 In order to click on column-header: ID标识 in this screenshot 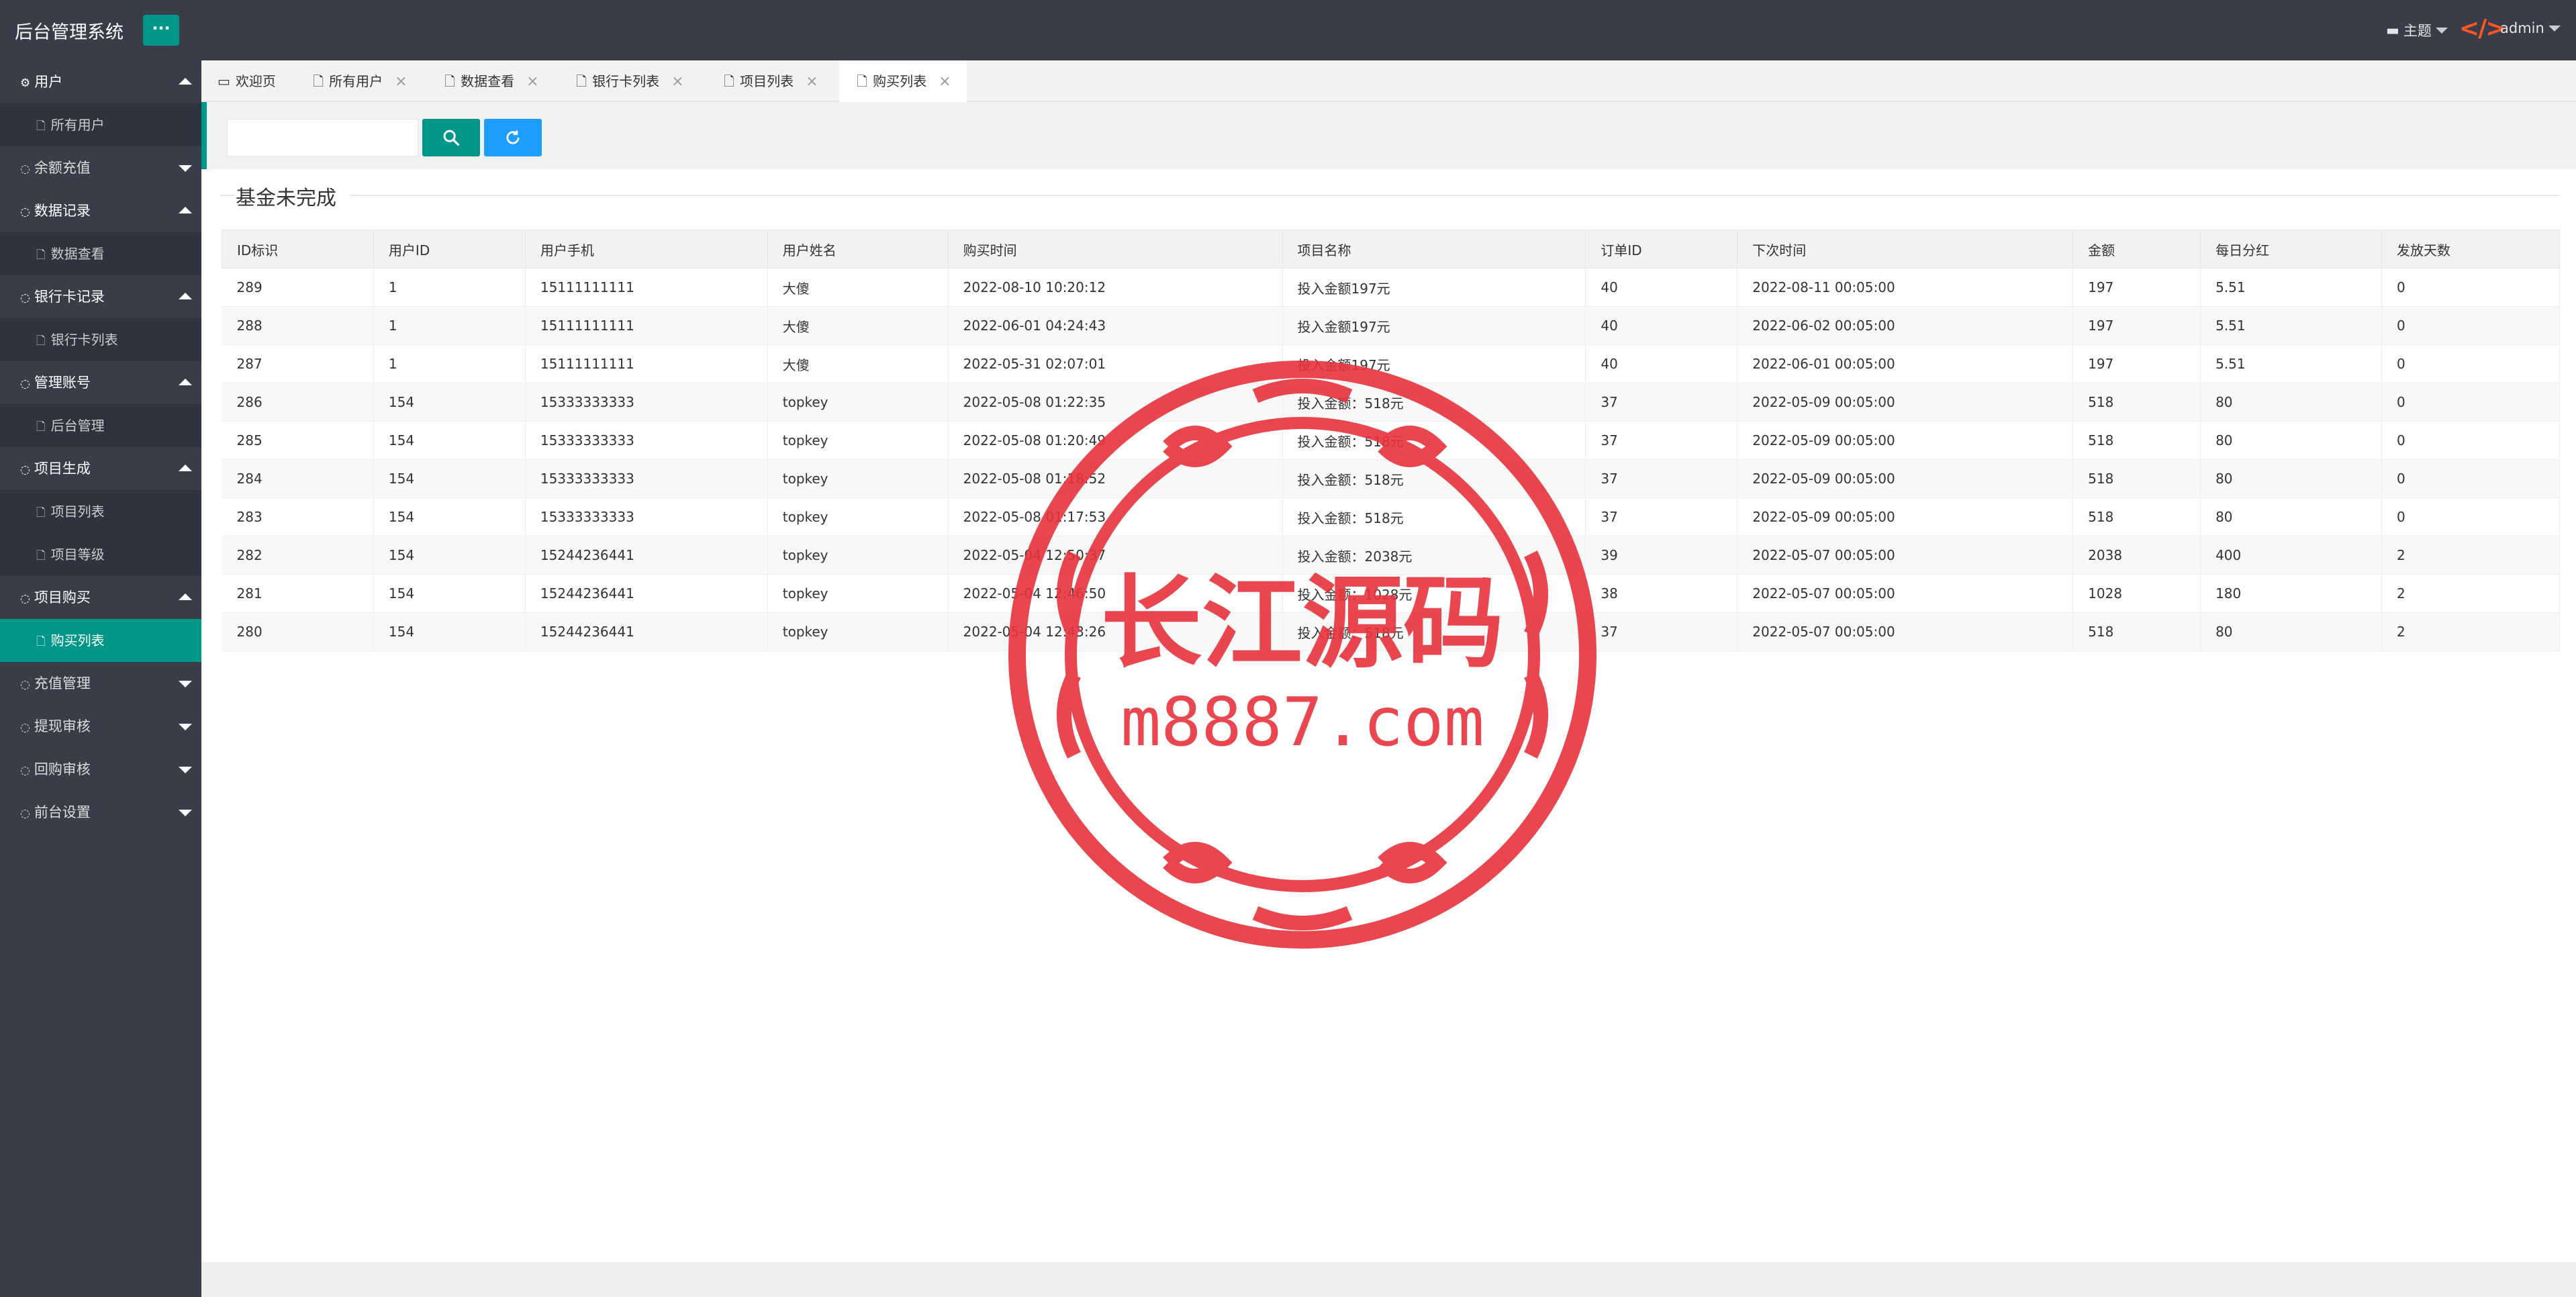, I will do `click(298, 249)`.